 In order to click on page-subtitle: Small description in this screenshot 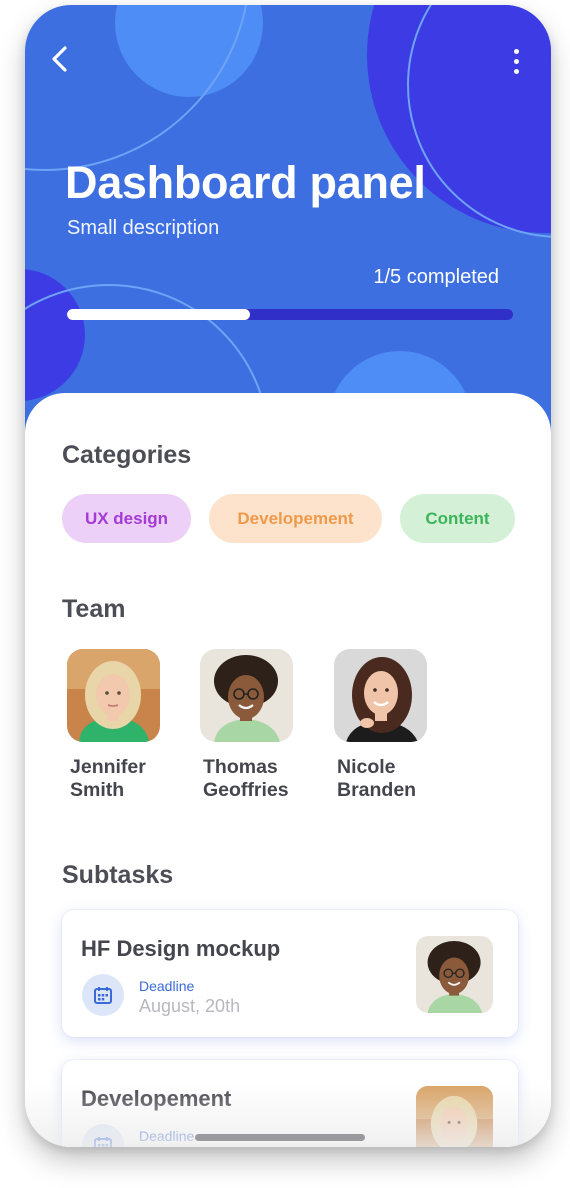, I will do `click(143, 228)`.